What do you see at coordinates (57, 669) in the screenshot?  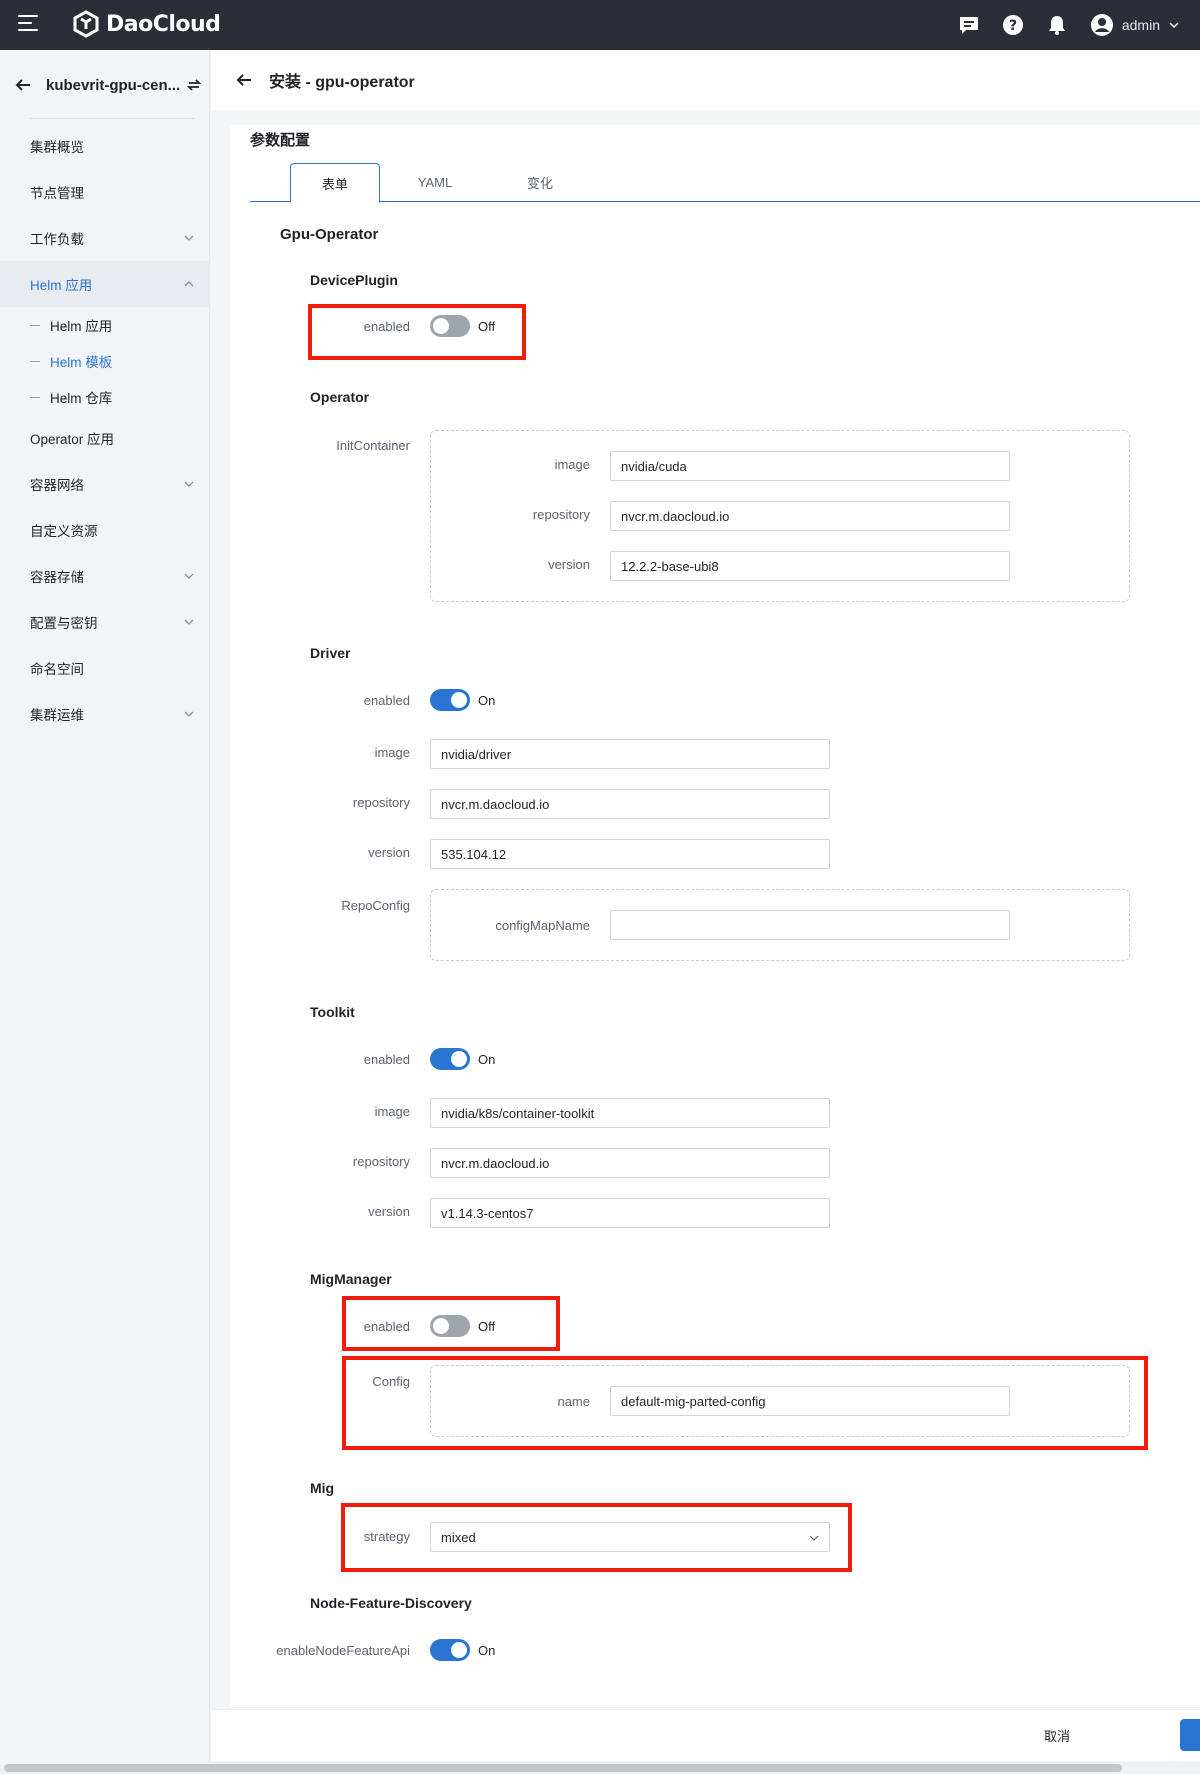 I see `sidebar-item-label: 命名空间` at bounding box center [57, 669].